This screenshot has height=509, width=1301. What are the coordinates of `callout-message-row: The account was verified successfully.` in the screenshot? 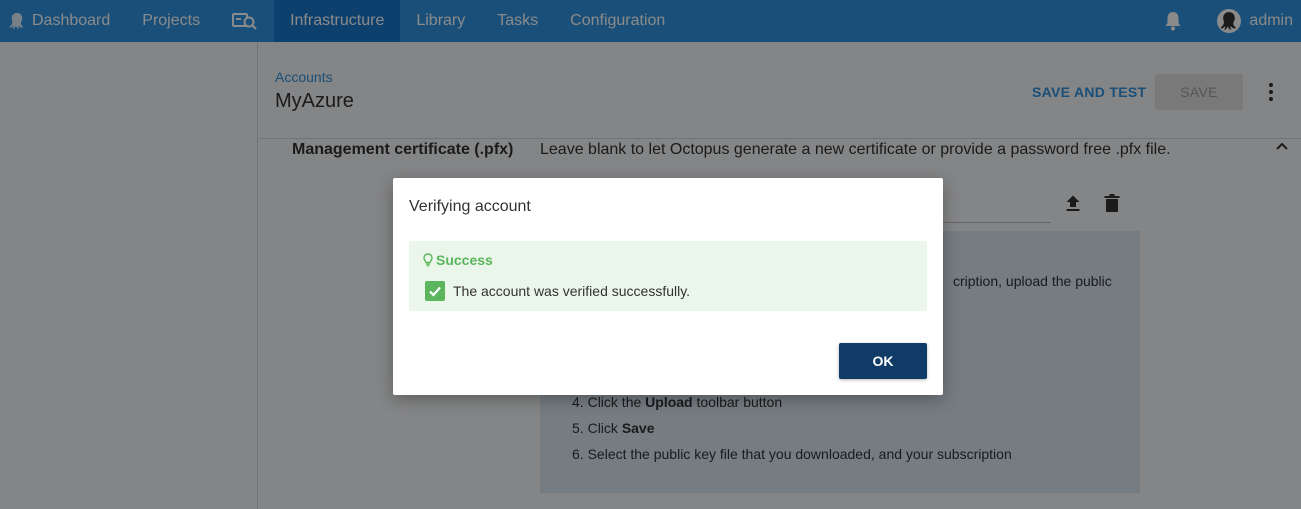 It's located at (557, 291).